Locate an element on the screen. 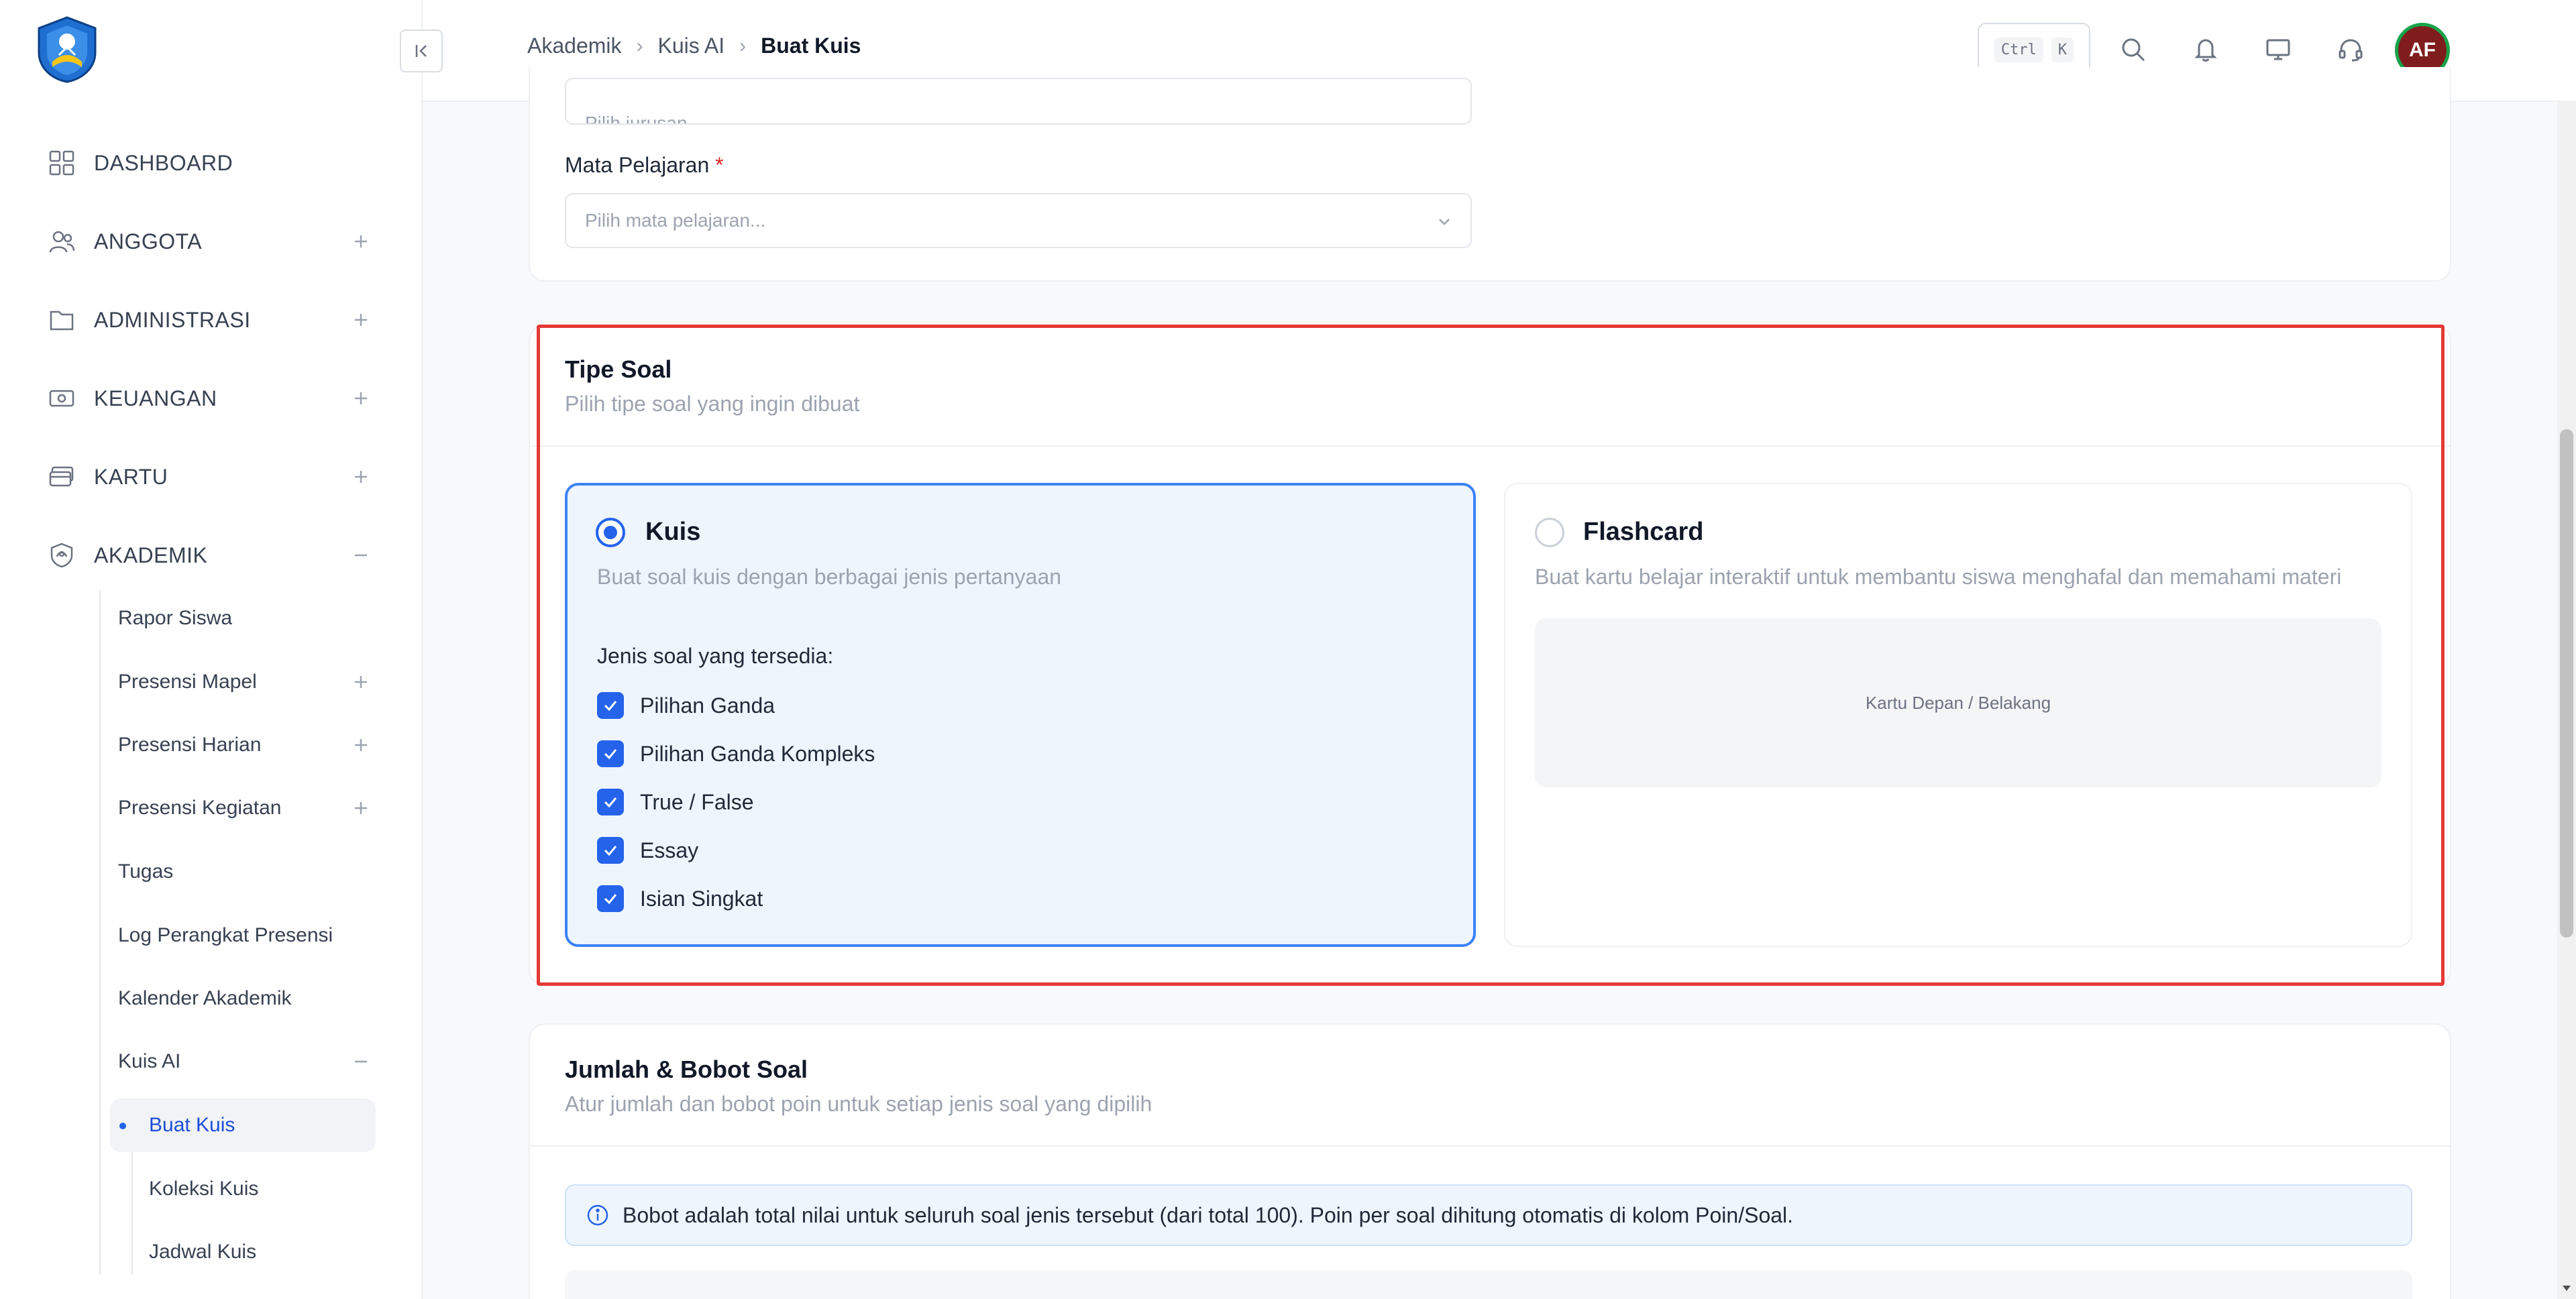  sidebar-item-kuis-ai: Kuis AI is located at coordinates (246, 1061).